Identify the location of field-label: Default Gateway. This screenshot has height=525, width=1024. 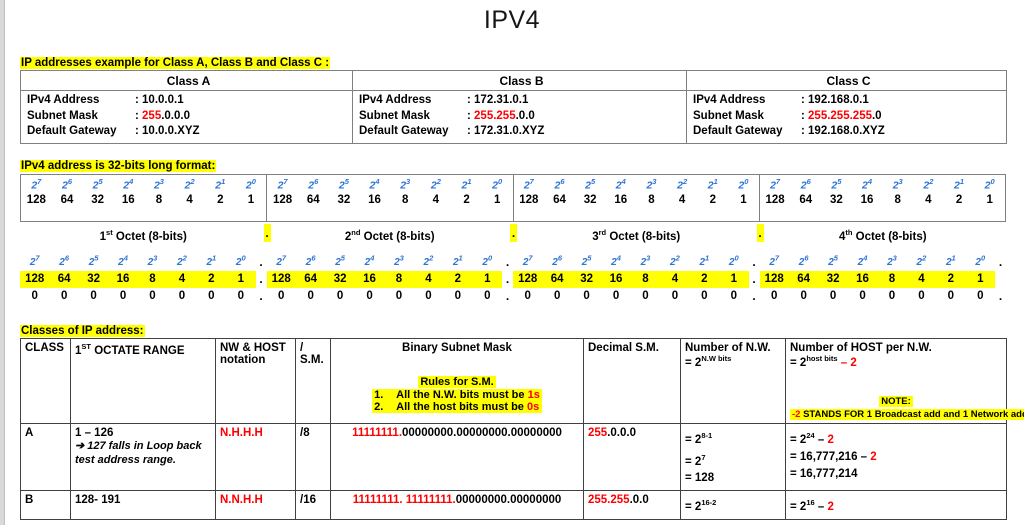
(738, 131).